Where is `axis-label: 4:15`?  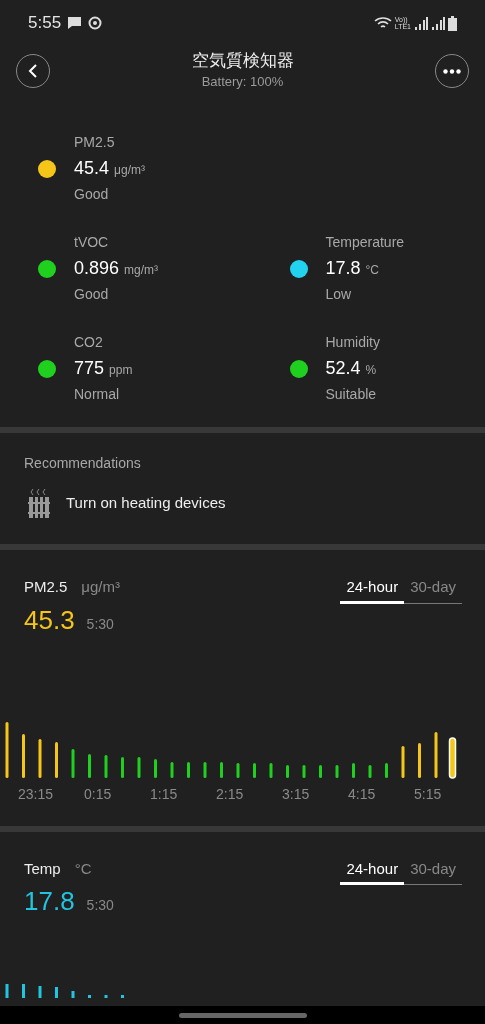 axis-label: 4:15 is located at coordinates (362, 794).